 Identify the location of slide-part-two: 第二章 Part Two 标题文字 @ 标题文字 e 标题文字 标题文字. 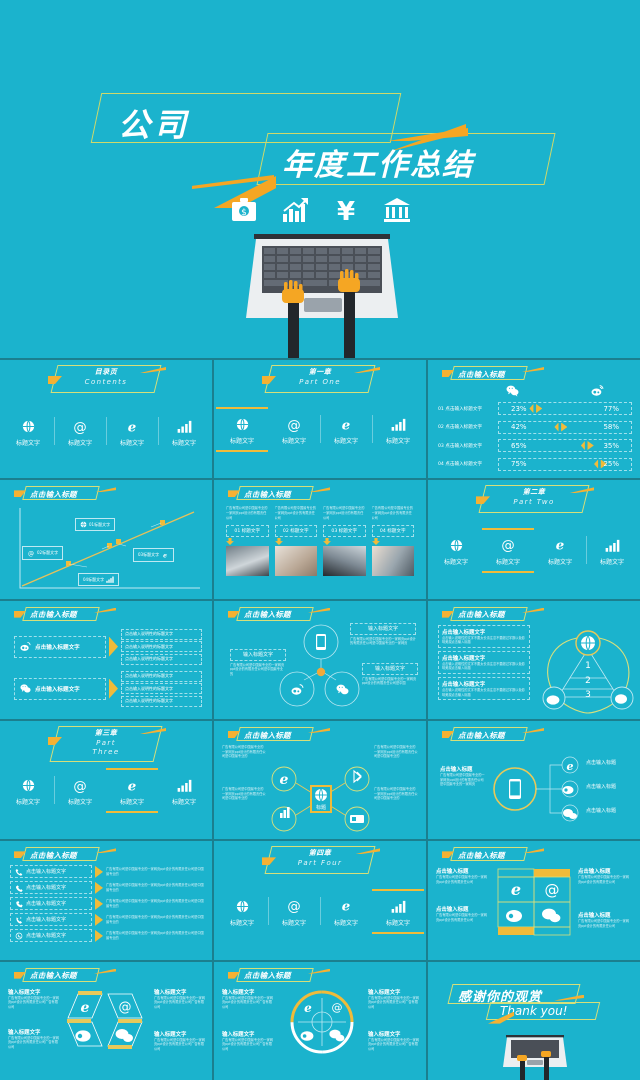
(534, 539).